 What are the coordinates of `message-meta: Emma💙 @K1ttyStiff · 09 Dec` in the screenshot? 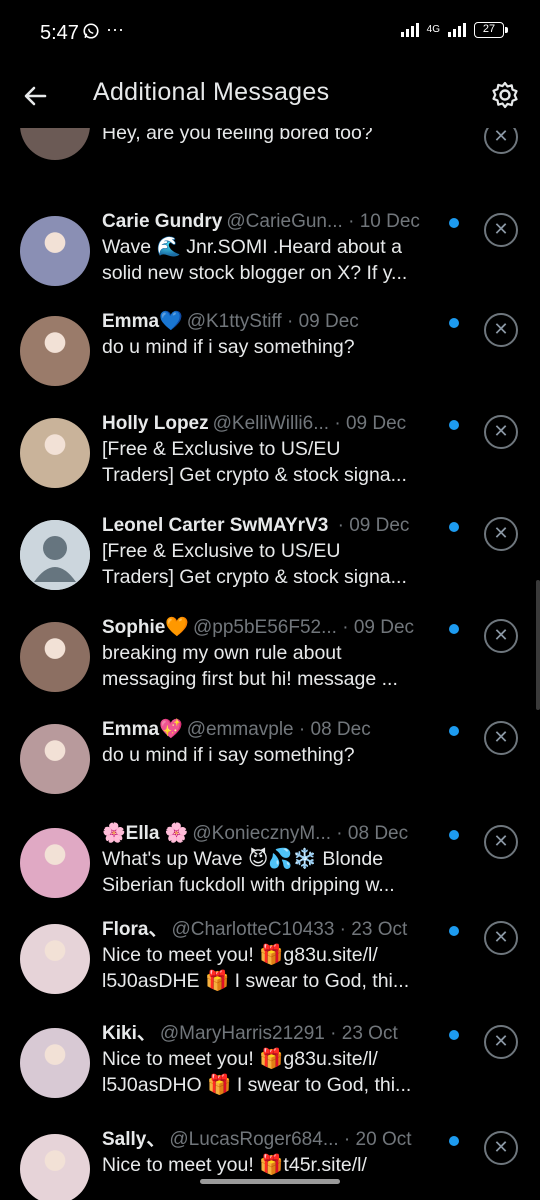 It's located at (272, 322).